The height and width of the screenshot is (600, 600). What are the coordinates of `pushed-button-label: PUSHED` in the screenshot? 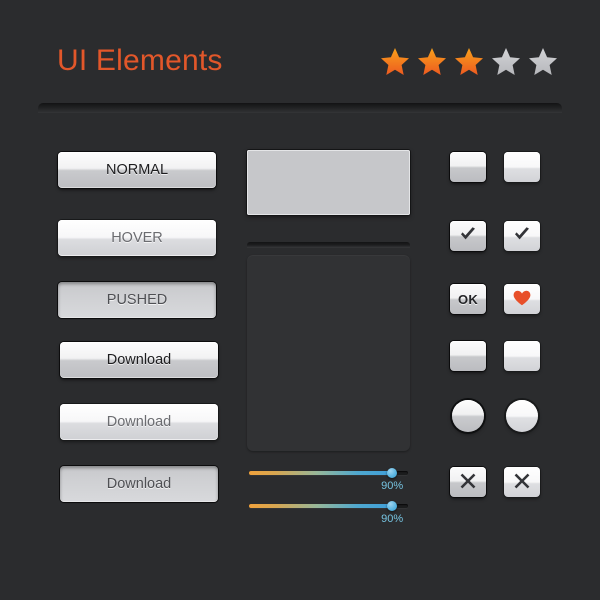 It's located at (137, 300).